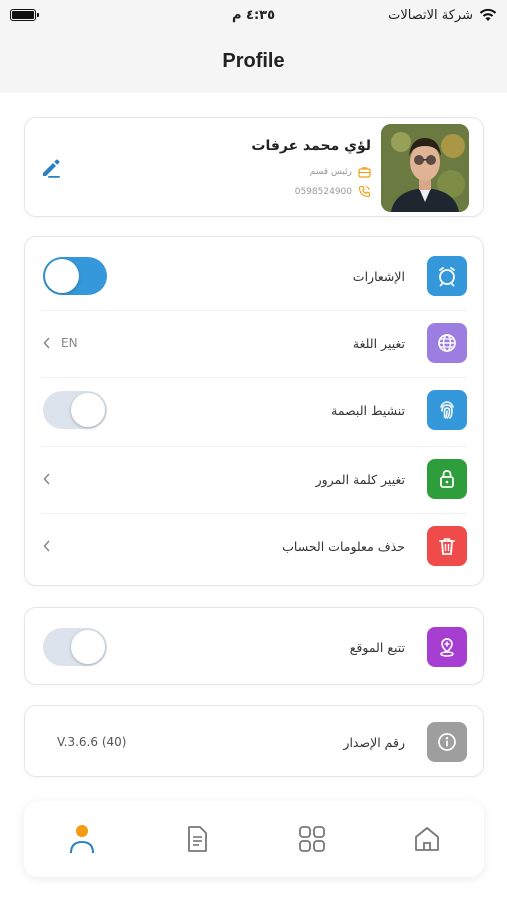 The height and width of the screenshot is (900, 507). I want to click on change-password-label: تغيير كلمة المرور, so click(360, 479).